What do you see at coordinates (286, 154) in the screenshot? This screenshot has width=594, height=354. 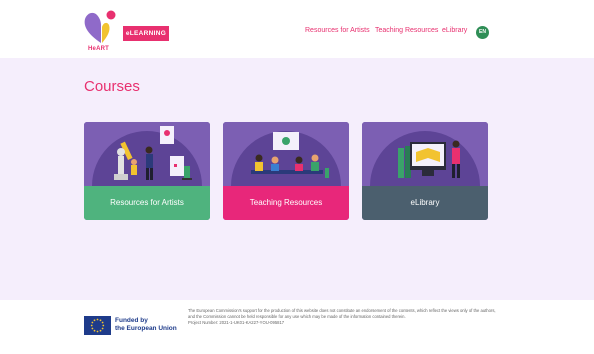 I see `teaching-illustration` at bounding box center [286, 154].